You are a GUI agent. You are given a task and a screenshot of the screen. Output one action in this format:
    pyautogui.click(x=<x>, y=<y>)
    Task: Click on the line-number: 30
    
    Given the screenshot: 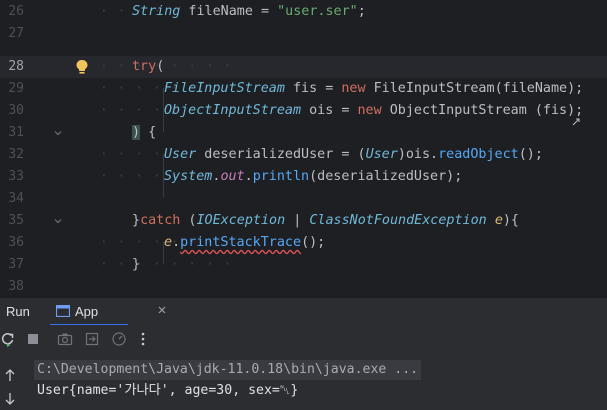 What is the action you would take?
    pyautogui.click(x=16, y=110)
    